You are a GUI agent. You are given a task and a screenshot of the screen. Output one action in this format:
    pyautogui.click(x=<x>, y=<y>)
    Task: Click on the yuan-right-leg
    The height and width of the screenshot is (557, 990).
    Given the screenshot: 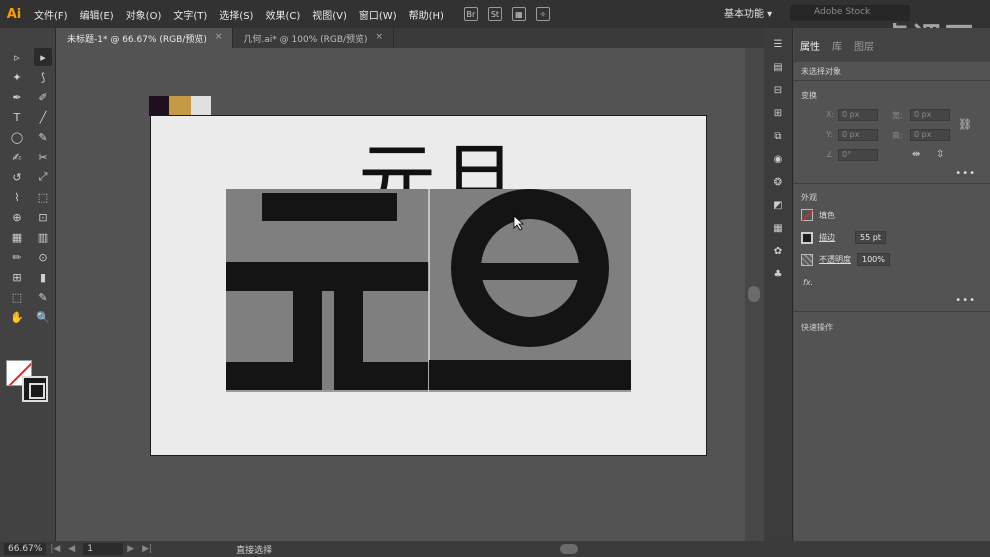 What is the action you would take?
    pyautogui.click(x=348, y=340)
    